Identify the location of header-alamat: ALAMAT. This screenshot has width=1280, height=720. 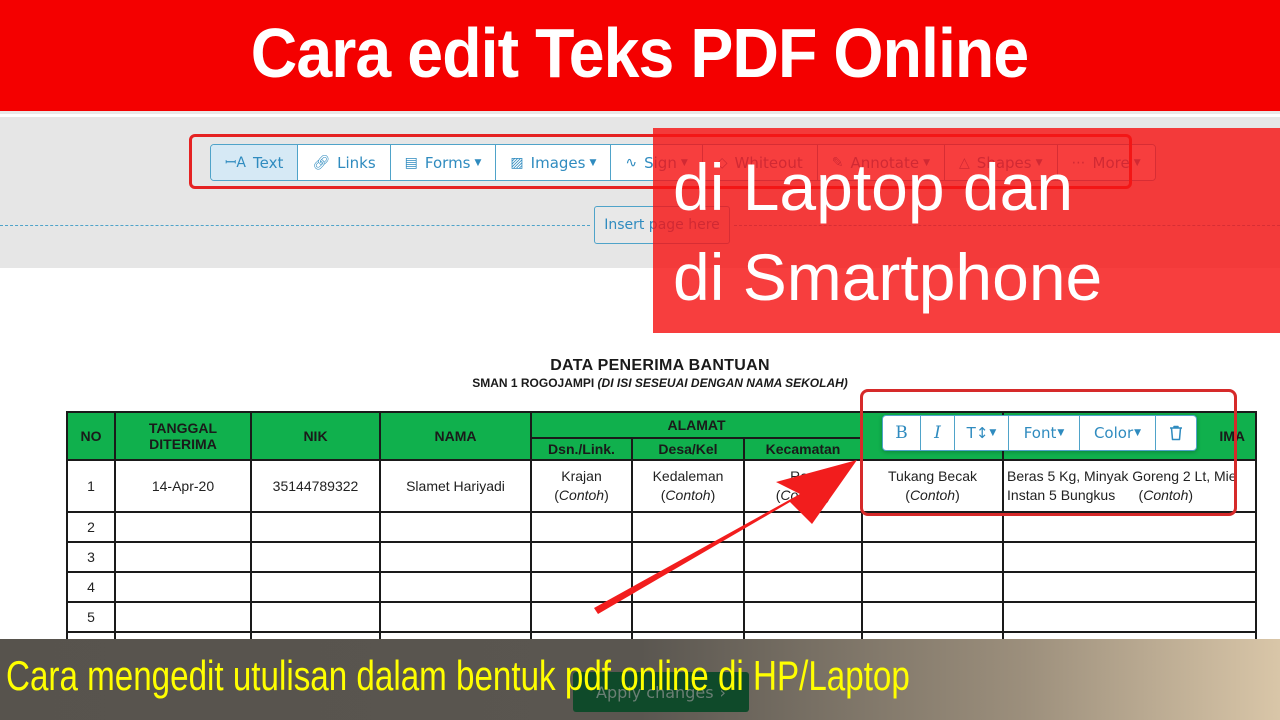
(696, 425).